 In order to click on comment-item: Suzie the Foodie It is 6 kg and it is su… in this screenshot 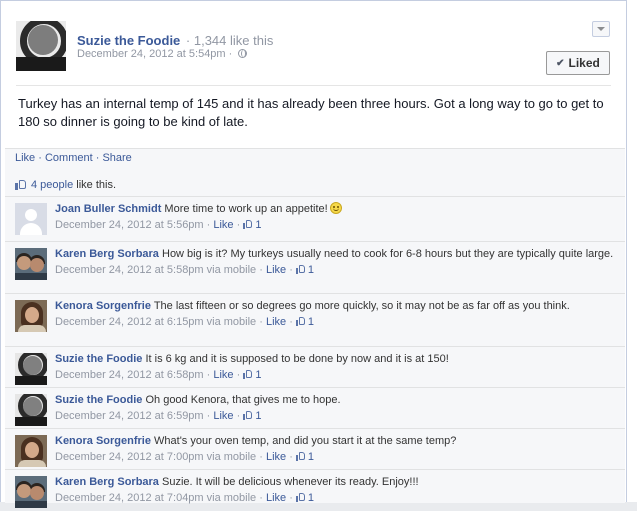, I will do `click(315, 367)`.